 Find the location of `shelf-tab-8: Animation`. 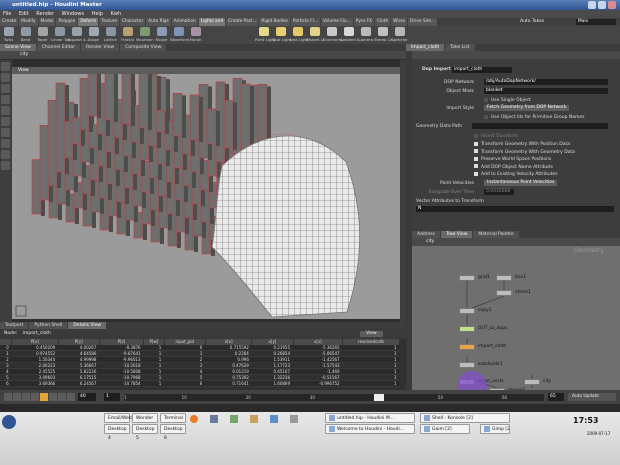

shelf-tab-8: Animation is located at coordinates (184, 22).